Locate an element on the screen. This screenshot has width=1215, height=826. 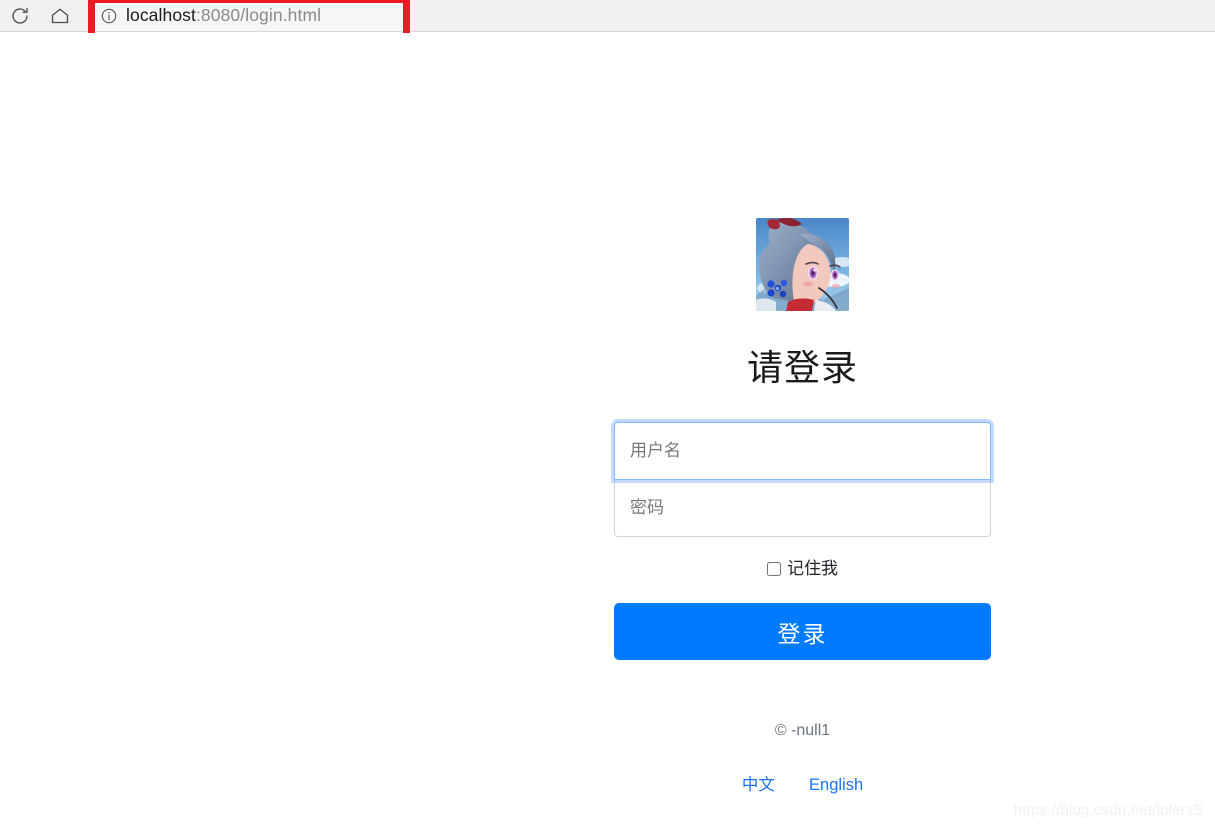
page-title: 请登录 is located at coordinates (802, 367).